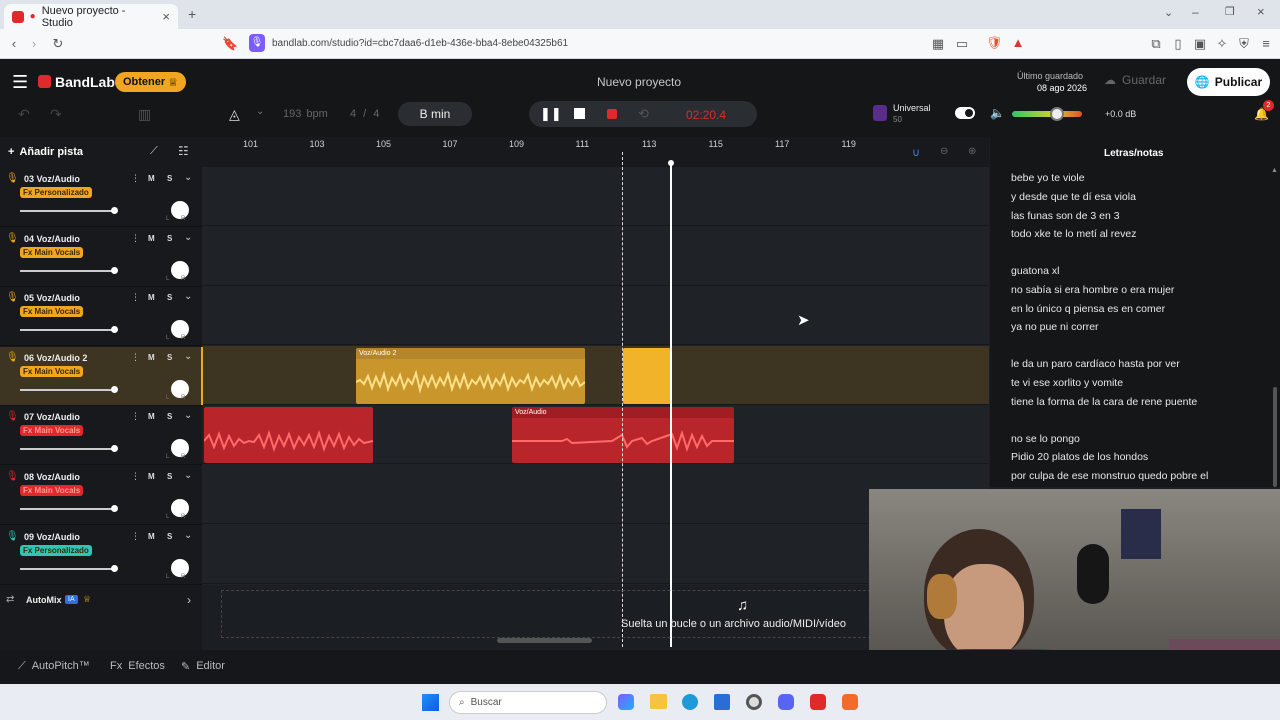  Describe the element at coordinates (101, 197) in the screenshot. I see `track-row: 🎙 03 Voz/Audio ⋮ M S ⌄ Fx Personalizado L R` at that location.